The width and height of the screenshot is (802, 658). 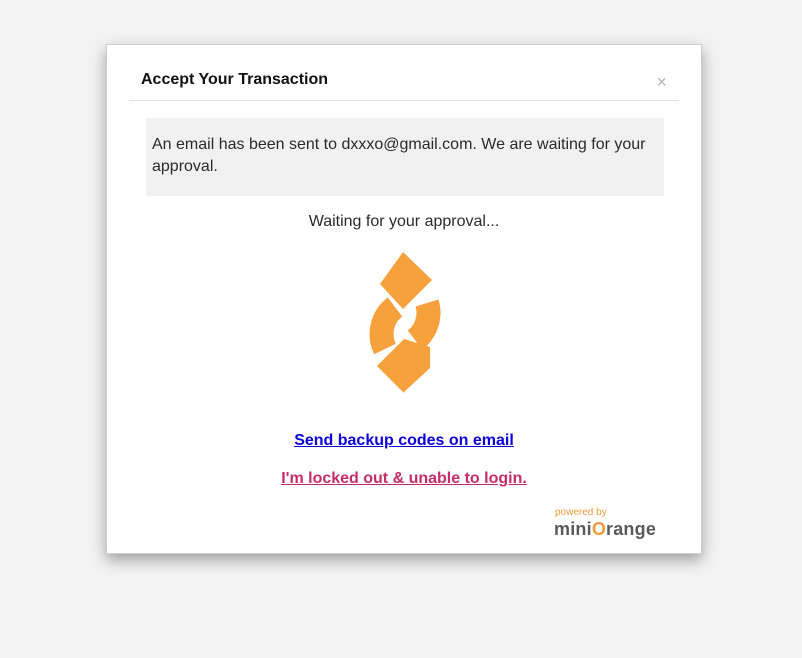 I want to click on logo-post: range, so click(x=631, y=529).